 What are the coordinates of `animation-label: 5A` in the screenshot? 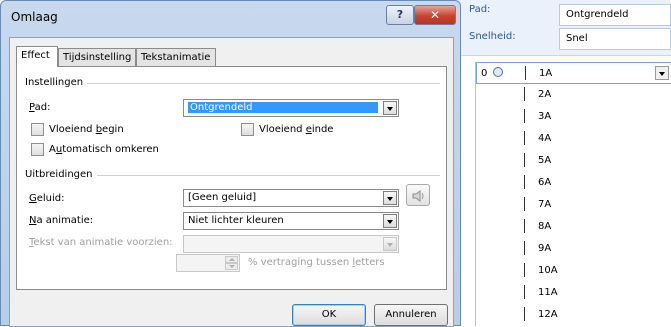 It's located at (545, 160).